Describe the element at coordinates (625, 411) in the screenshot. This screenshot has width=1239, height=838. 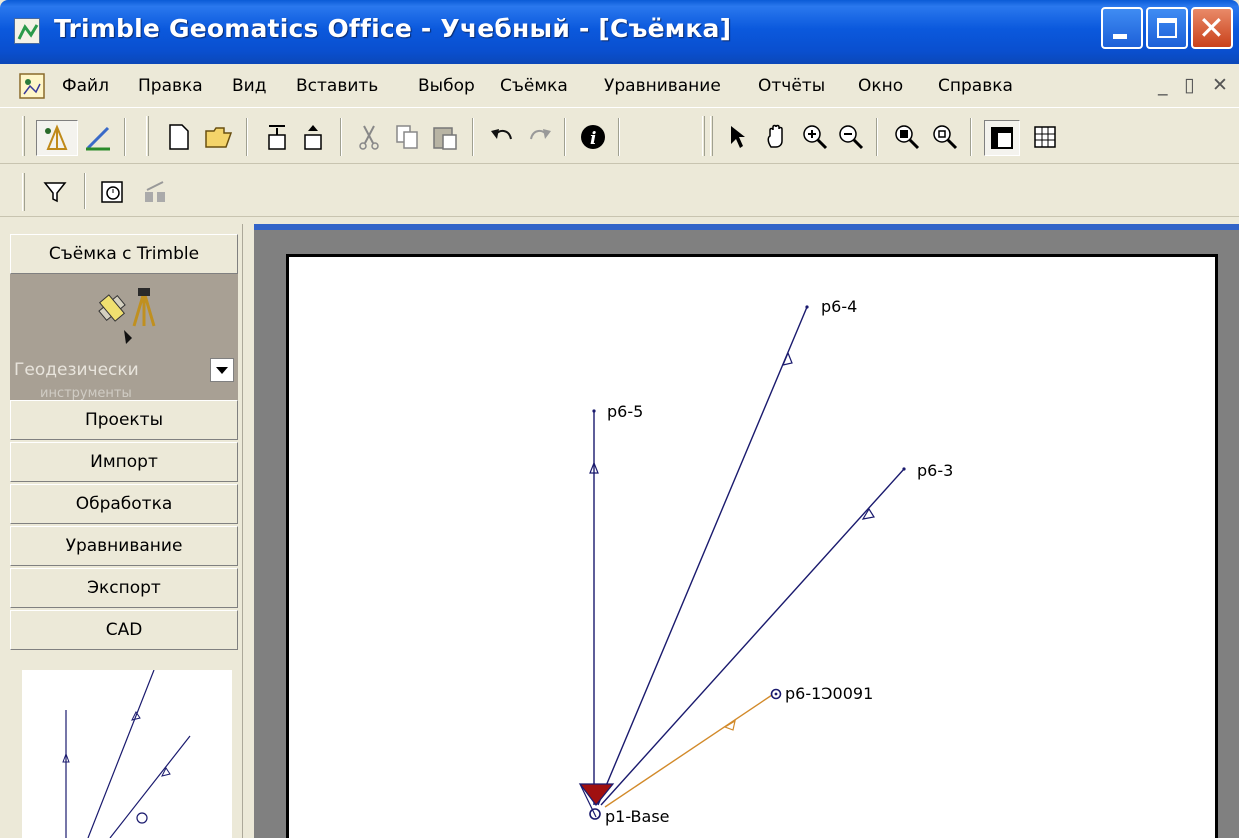
I see `point-label-p6-5: p6-5` at that location.